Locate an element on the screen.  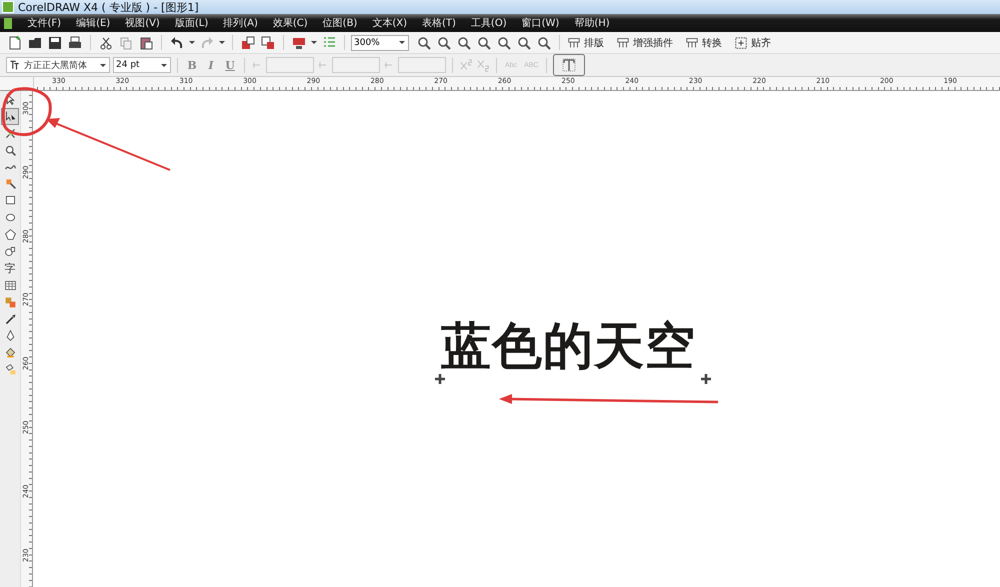
table-icon is located at coordinates (10, 285).